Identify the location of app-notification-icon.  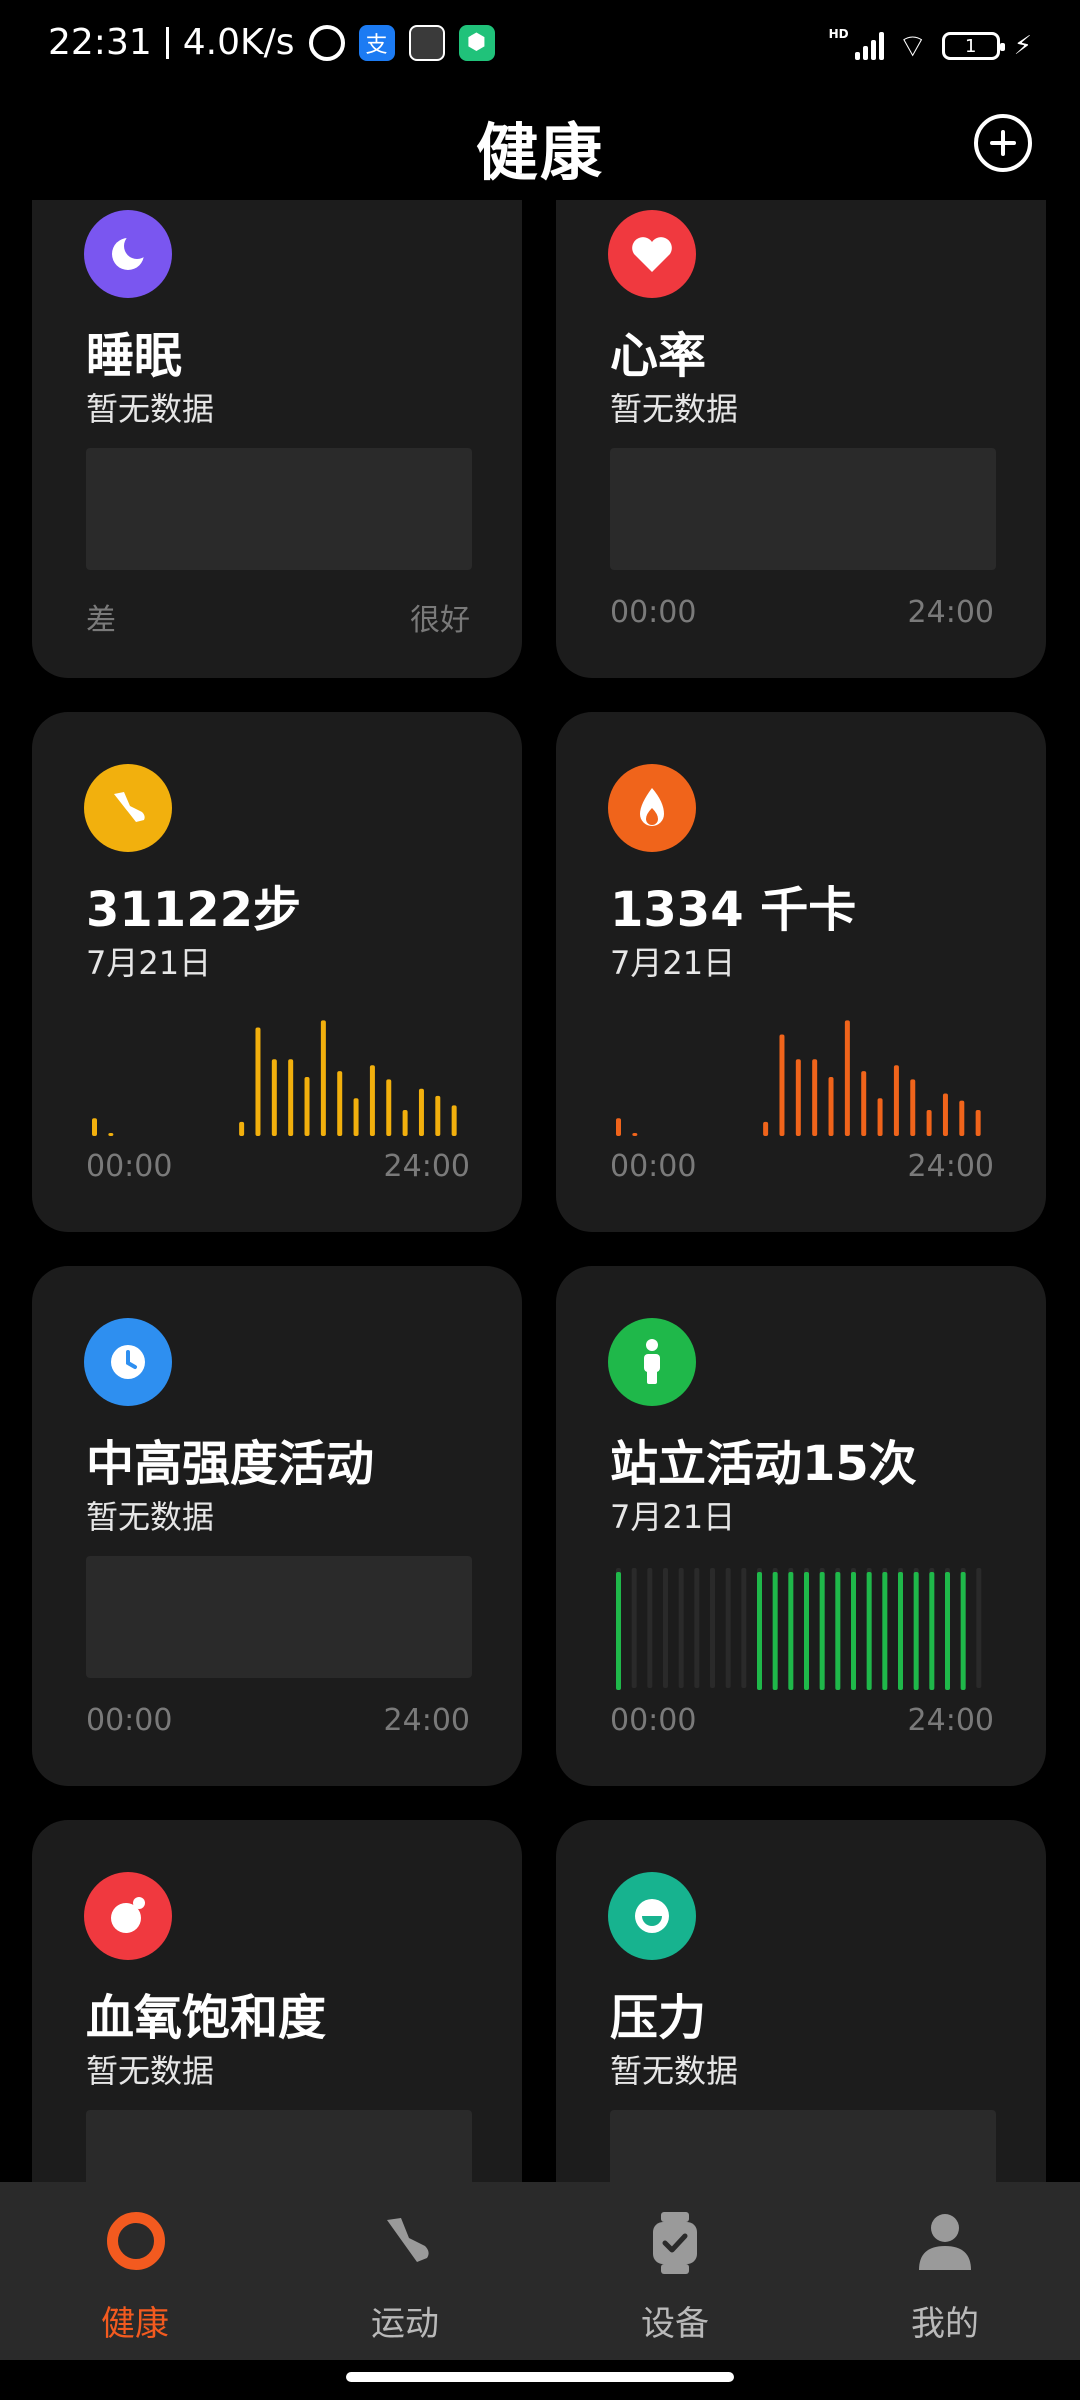
(426, 42).